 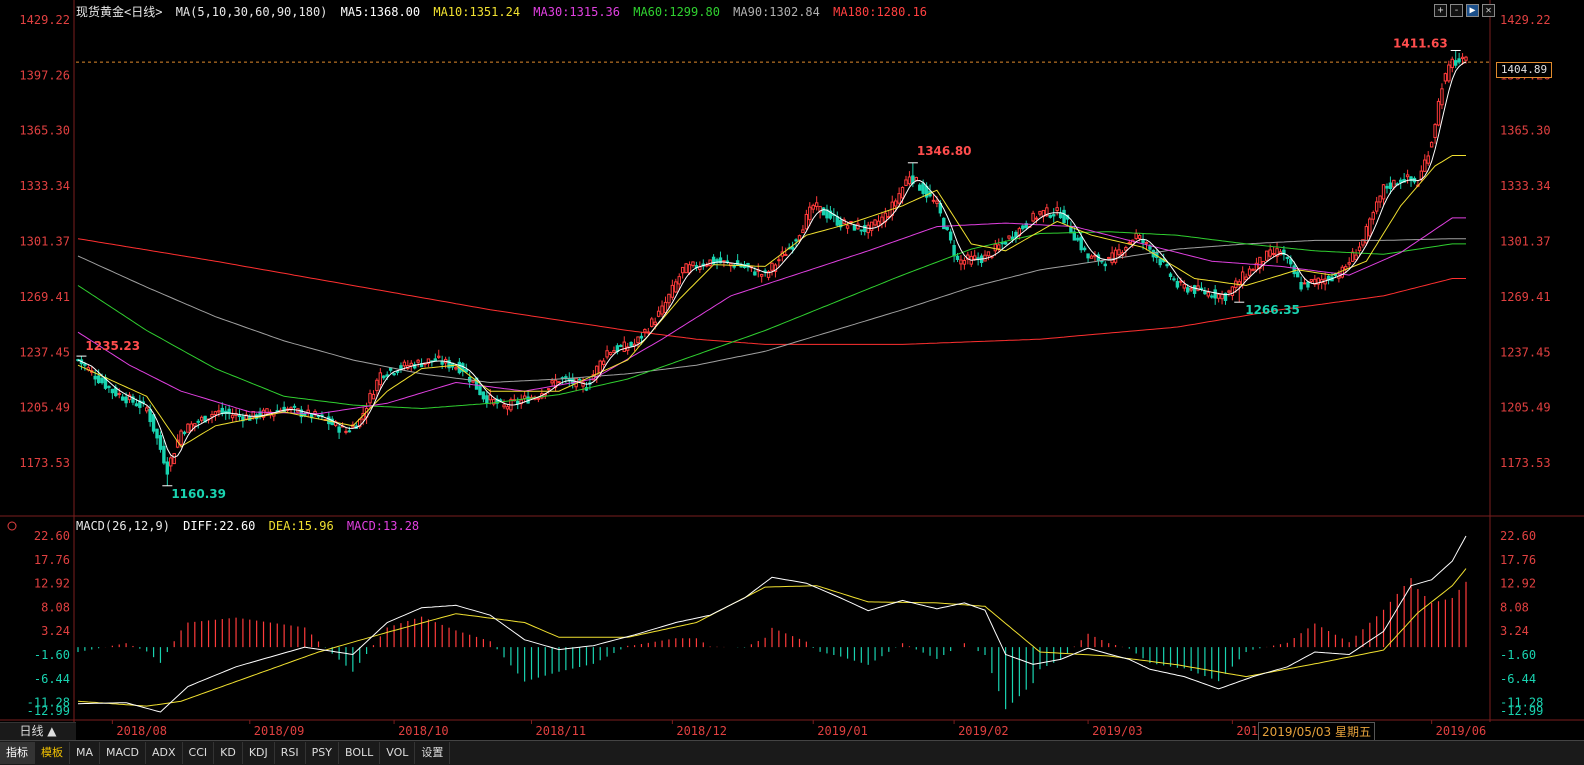 What do you see at coordinates (52, 560) in the screenshot?
I see `macd-tick-left: 17.76` at bounding box center [52, 560].